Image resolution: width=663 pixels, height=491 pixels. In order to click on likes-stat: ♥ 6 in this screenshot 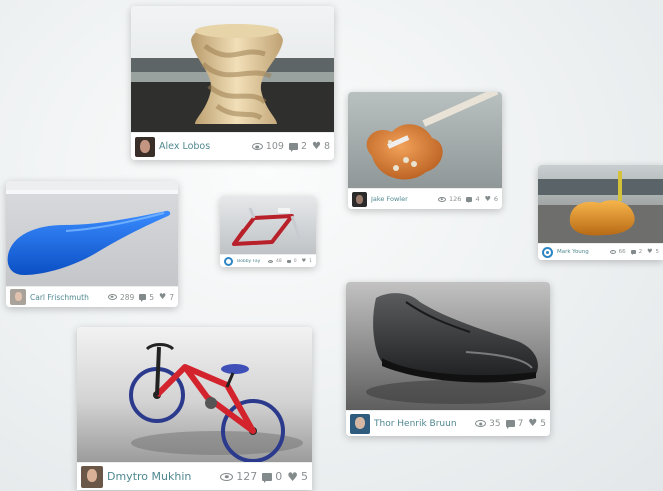, I will do `click(491, 198)`.